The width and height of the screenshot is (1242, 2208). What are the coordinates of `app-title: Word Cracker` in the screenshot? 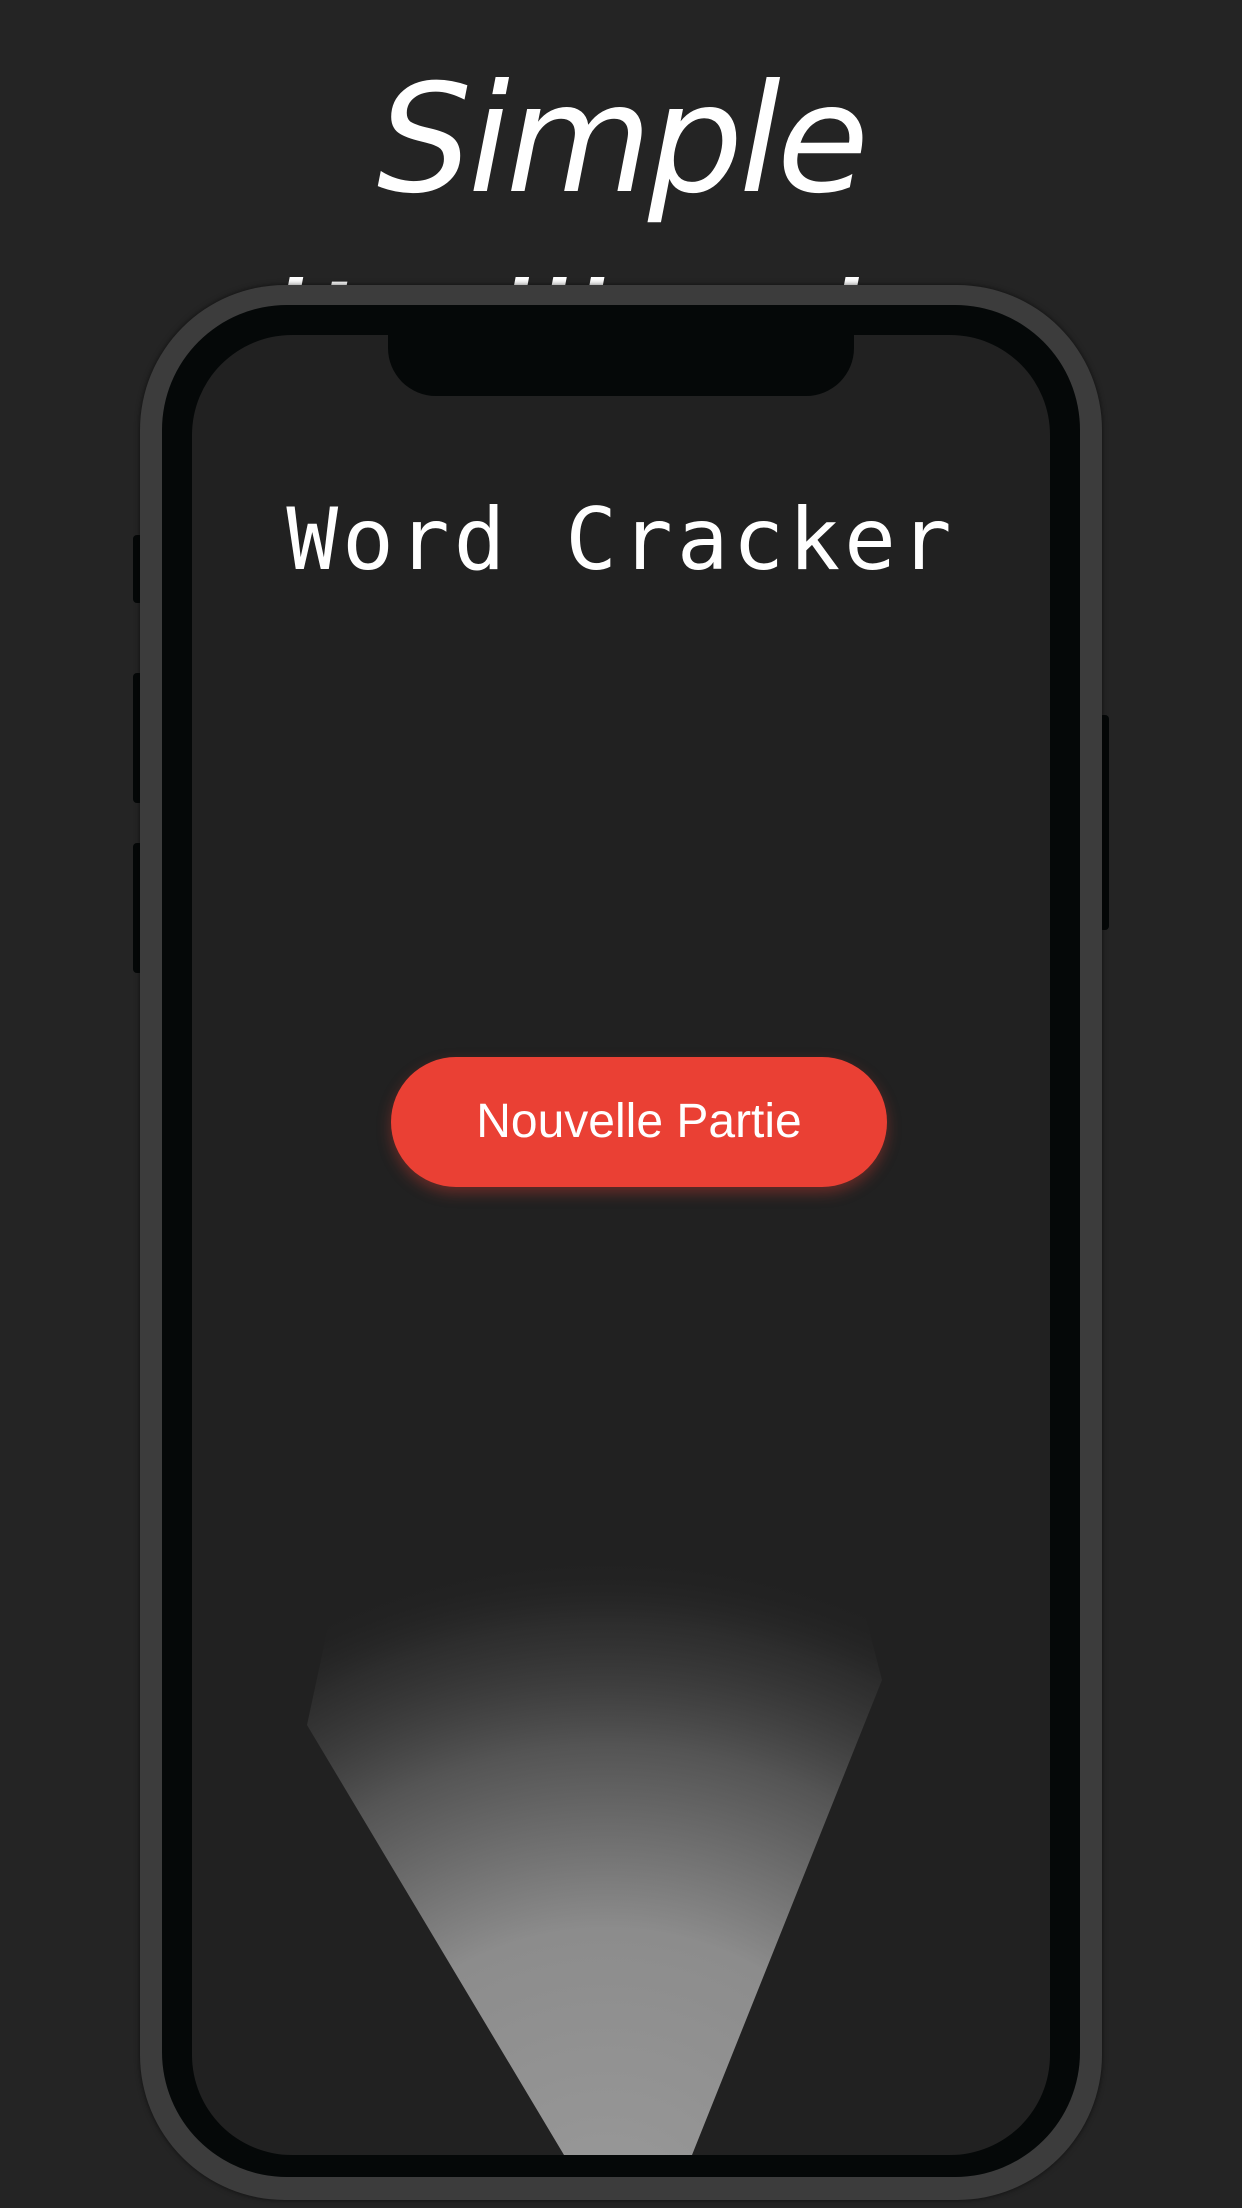 It's located at (621, 540).